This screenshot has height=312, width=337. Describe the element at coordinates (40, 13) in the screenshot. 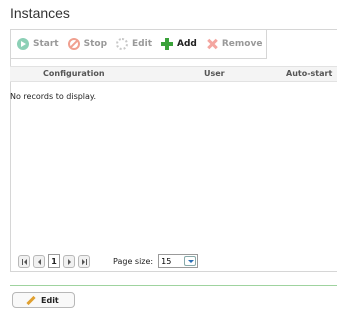

I see `page-title: Instances` at that location.